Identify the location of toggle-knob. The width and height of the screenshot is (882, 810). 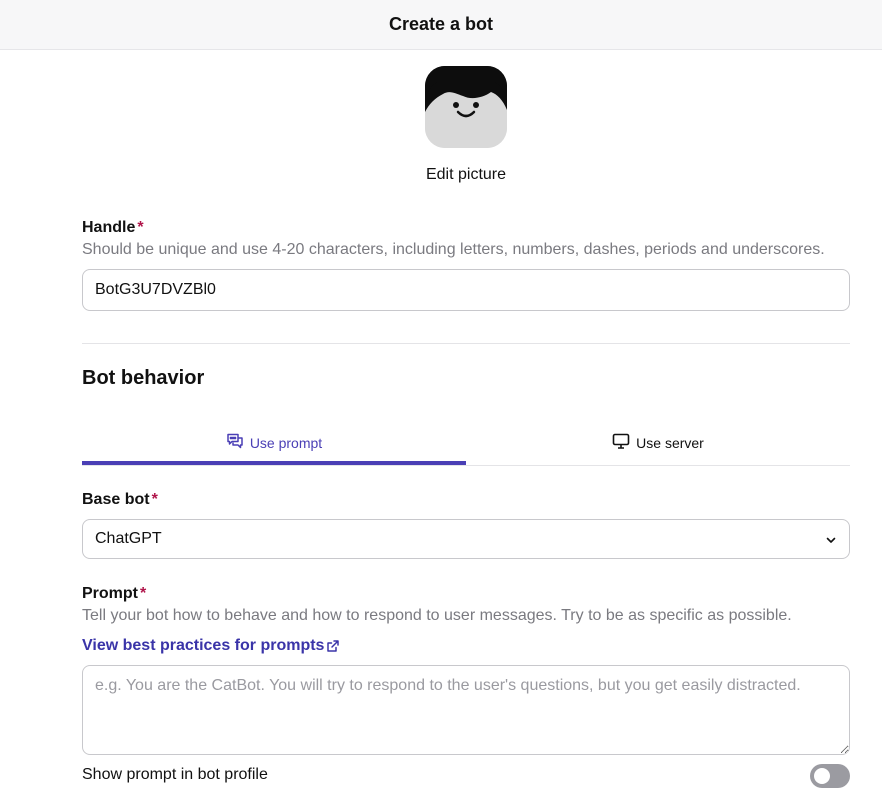
(822, 776).